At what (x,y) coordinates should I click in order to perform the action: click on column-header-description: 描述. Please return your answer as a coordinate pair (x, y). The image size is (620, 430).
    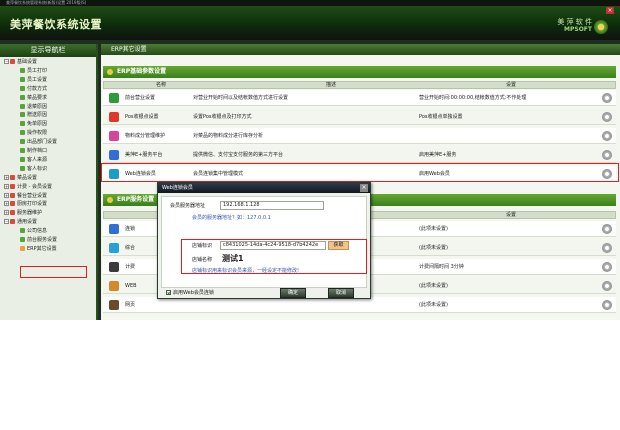
    Looking at the image, I should click on (331, 85).